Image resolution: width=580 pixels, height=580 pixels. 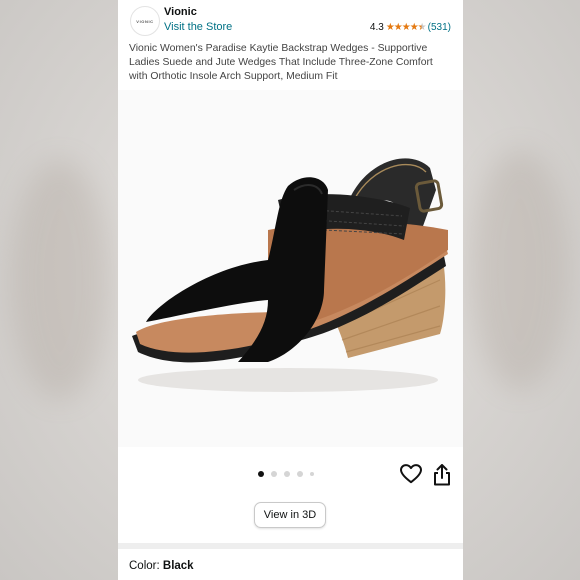 I want to click on share-button, so click(x=442, y=475).